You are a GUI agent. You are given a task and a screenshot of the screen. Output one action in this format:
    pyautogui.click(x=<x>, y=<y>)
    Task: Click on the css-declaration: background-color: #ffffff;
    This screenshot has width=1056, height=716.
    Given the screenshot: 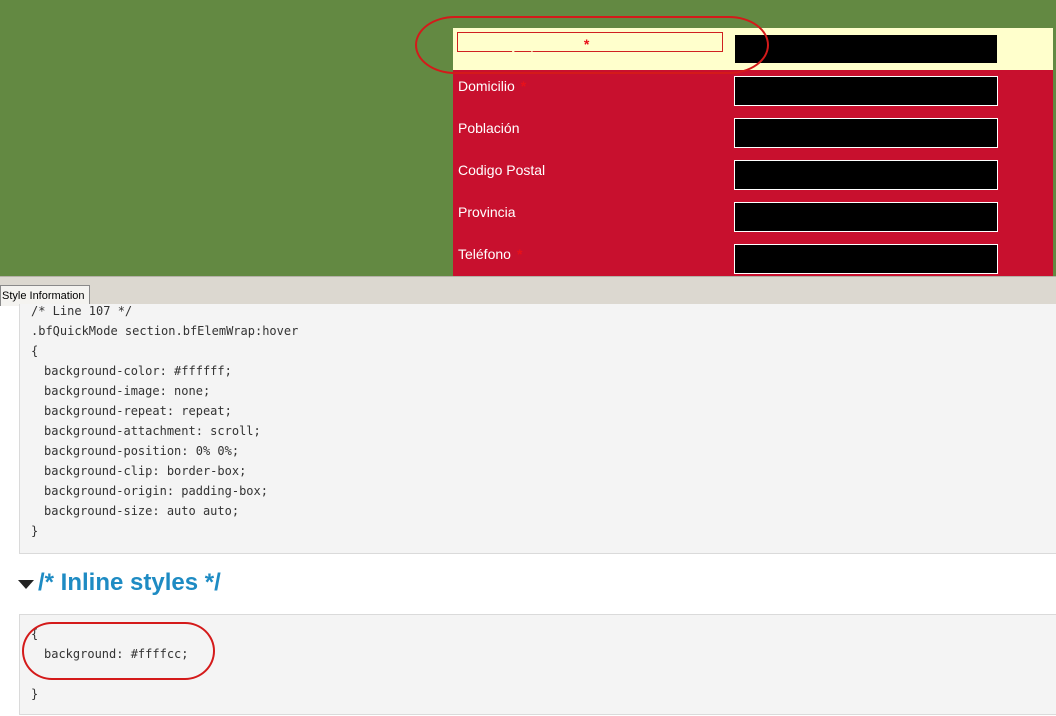 What is the action you would take?
    pyautogui.click(x=138, y=371)
    